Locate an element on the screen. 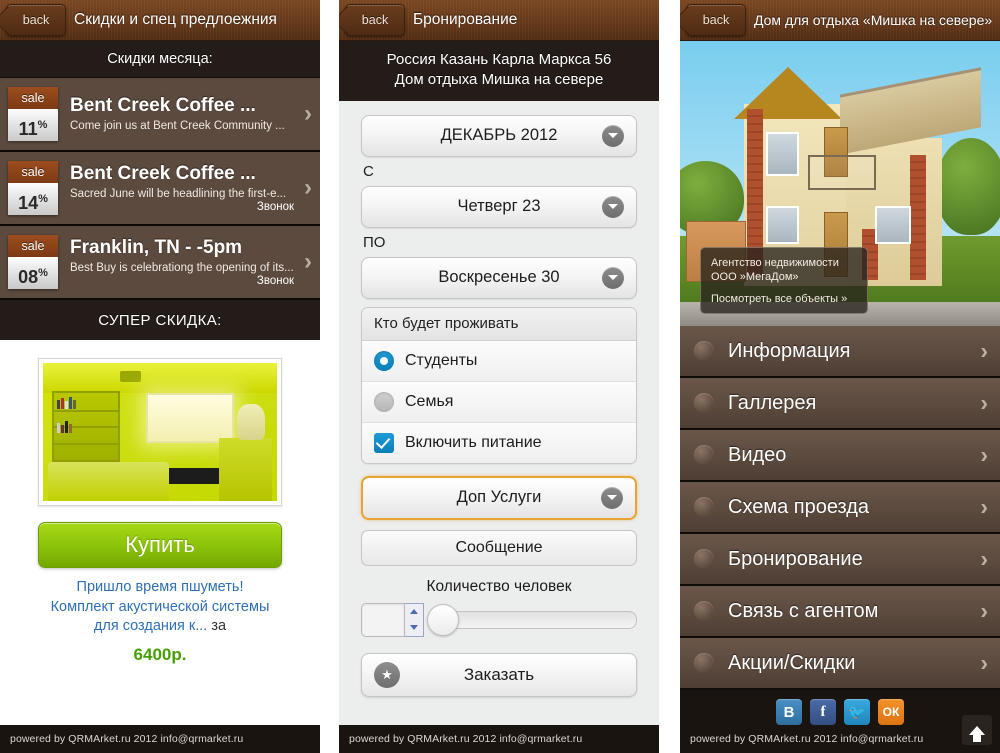 The image size is (1000, 753). checkbox-include-meals: Включить питание is located at coordinates (499, 442).